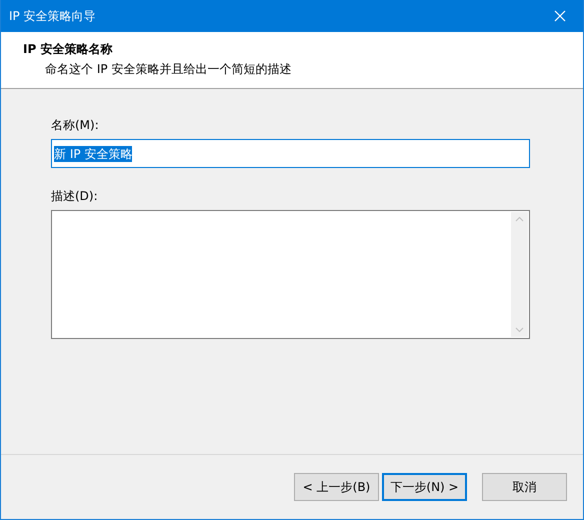 The height and width of the screenshot is (520, 584). What do you see at coordinates (519, 330) in the screenshot?
I see `scroll-down-icon` at bounding box center [519, 330].